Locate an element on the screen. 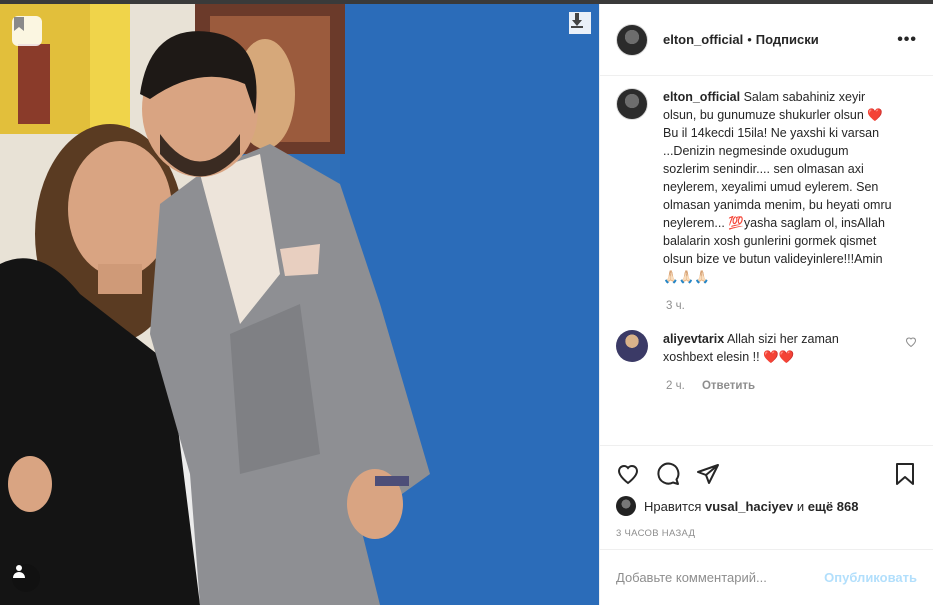  follow-state-button: Подписки is located at coordinates (787, 39).